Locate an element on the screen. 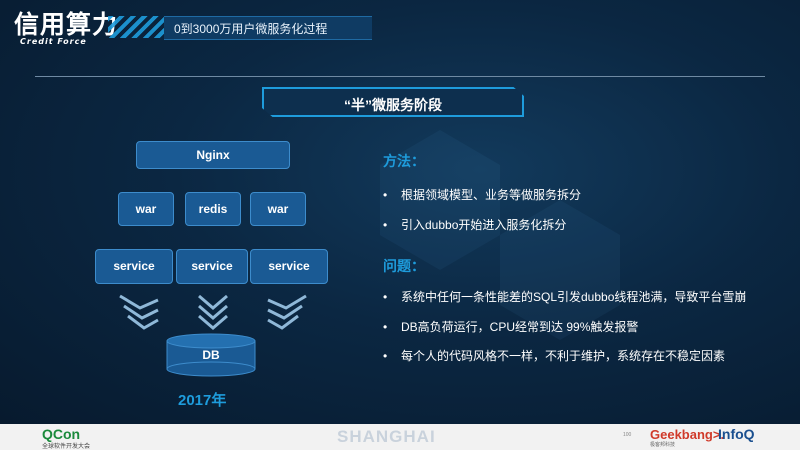  footer-mark: 100 is located at coordinates (627, 435).